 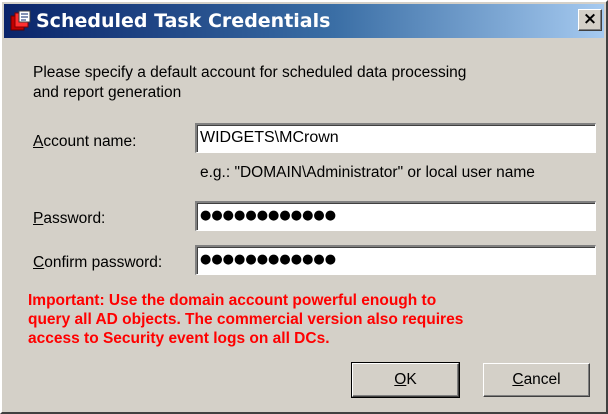 I want to click on confirm-password-field: ●●●●●●●●●●●●, so click(x=395, y=260).